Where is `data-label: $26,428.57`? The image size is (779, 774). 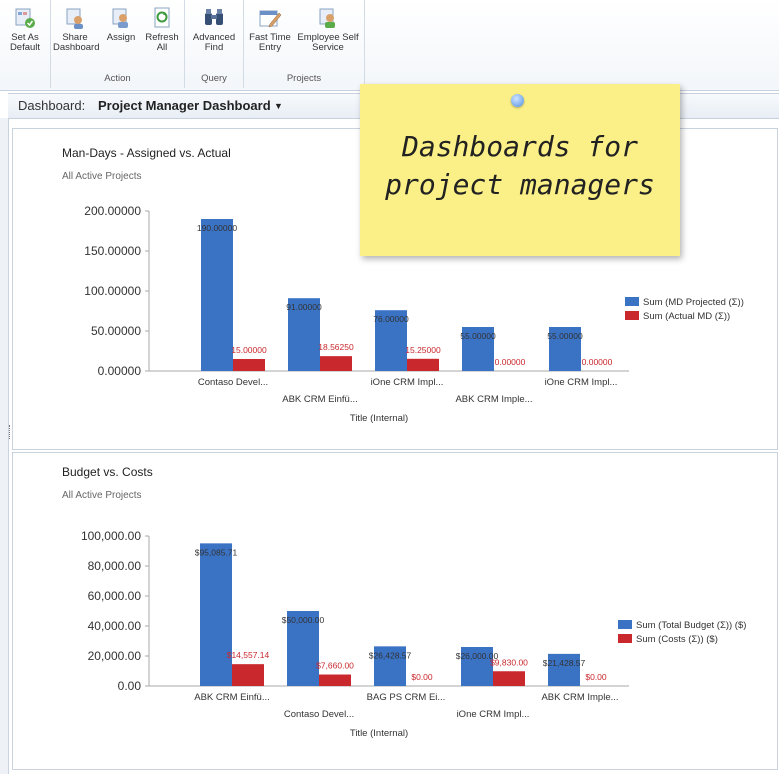
data-label: $26,428.57 is located at coordinates (390, 655).